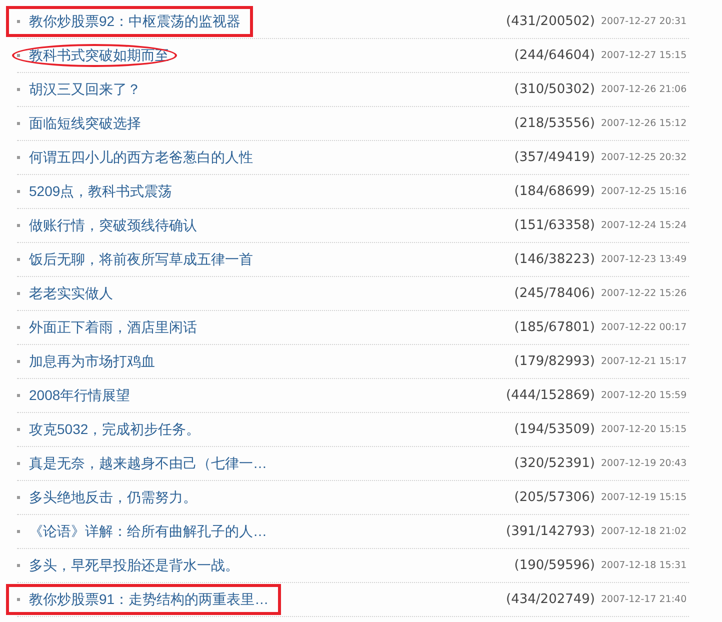  Describe the element at coordinates (554, 463) in the screenshot. I see `comment-view-count: (320/52391)` at that location.